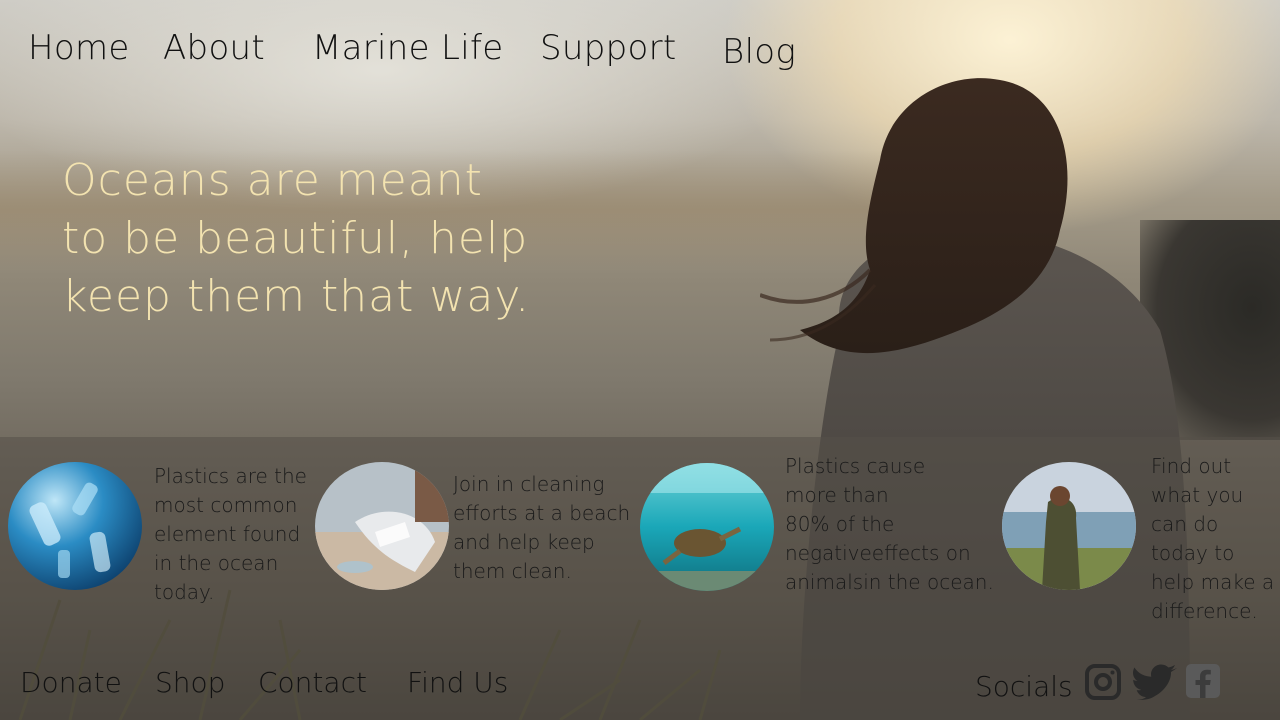  Describe the element at coordinates (312, 682) in the screenshot. I see `footer-contact-link: Contact` at that location.